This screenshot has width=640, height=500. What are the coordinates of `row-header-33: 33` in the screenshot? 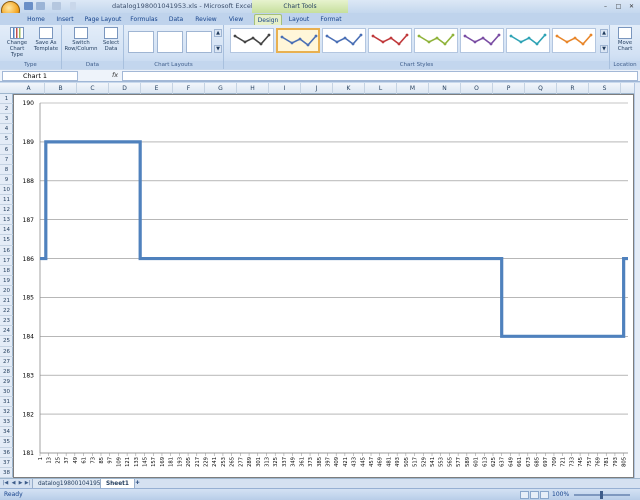 It's located at (6, 422).